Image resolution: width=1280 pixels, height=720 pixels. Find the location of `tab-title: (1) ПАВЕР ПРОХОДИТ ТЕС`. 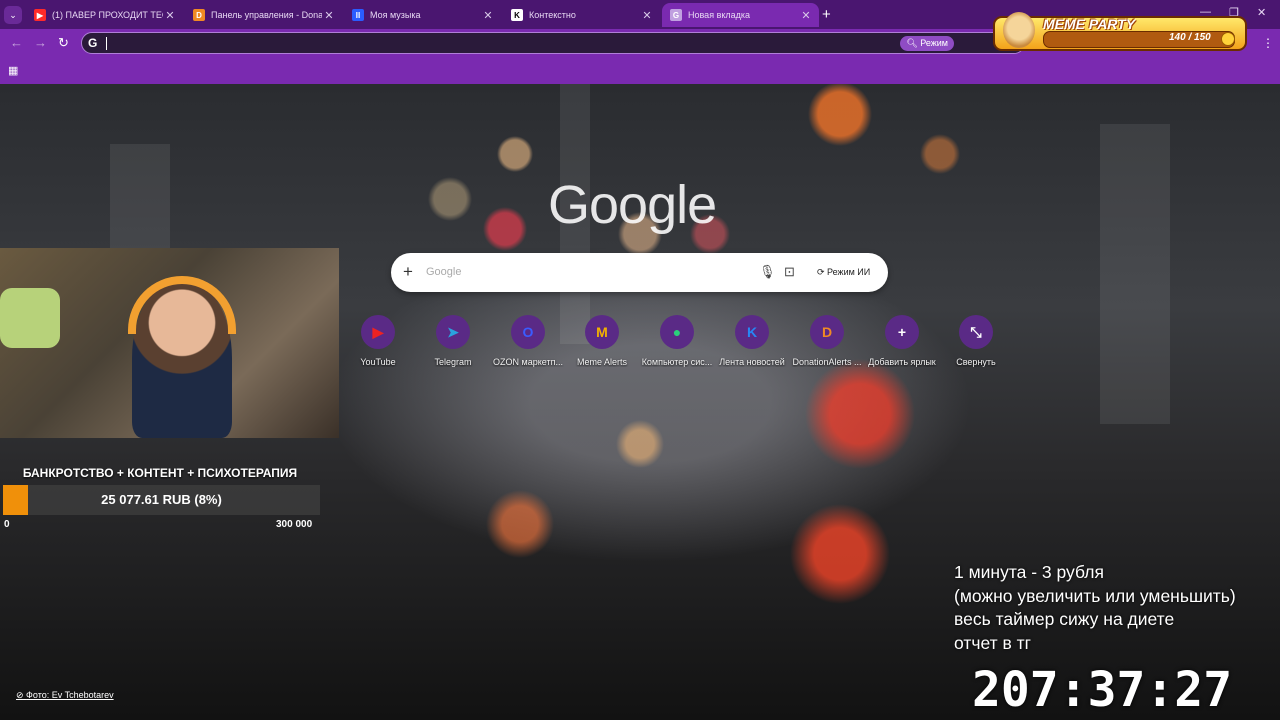

tab-title: (1) ПАВЕР ПРОХОДИТ ТЕС is located at coordinates (107, 15).